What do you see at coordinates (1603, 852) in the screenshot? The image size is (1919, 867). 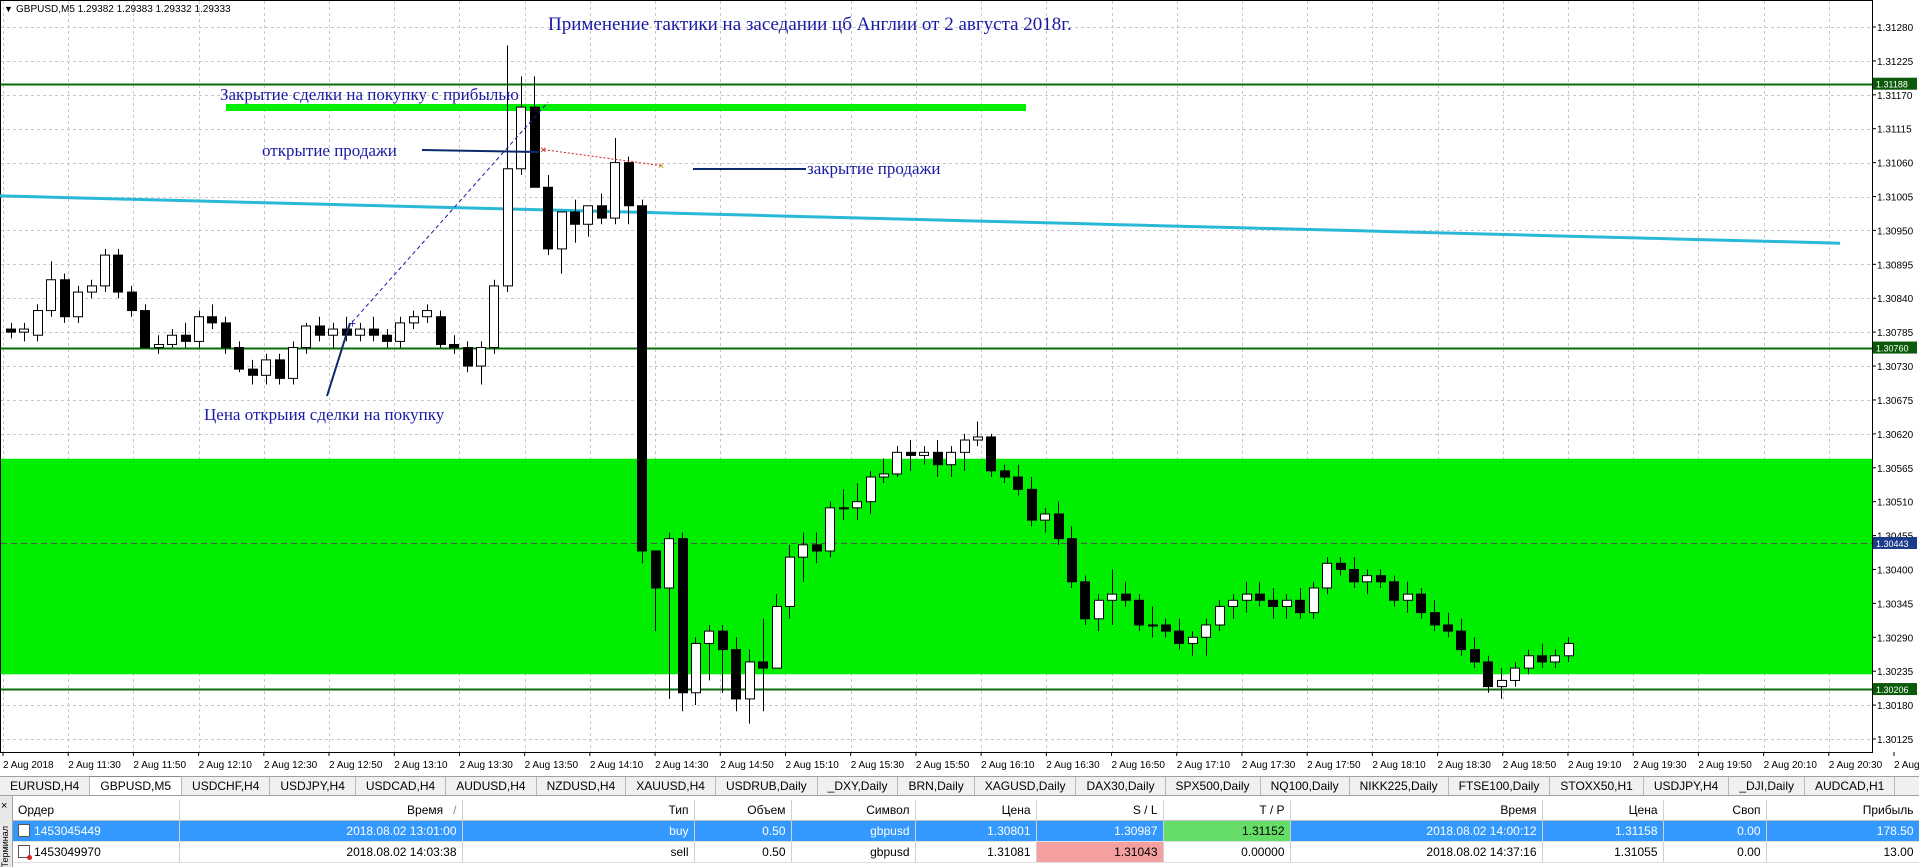 I see `close-price-cell: 1.31055` at bounding box center [1603, 852].